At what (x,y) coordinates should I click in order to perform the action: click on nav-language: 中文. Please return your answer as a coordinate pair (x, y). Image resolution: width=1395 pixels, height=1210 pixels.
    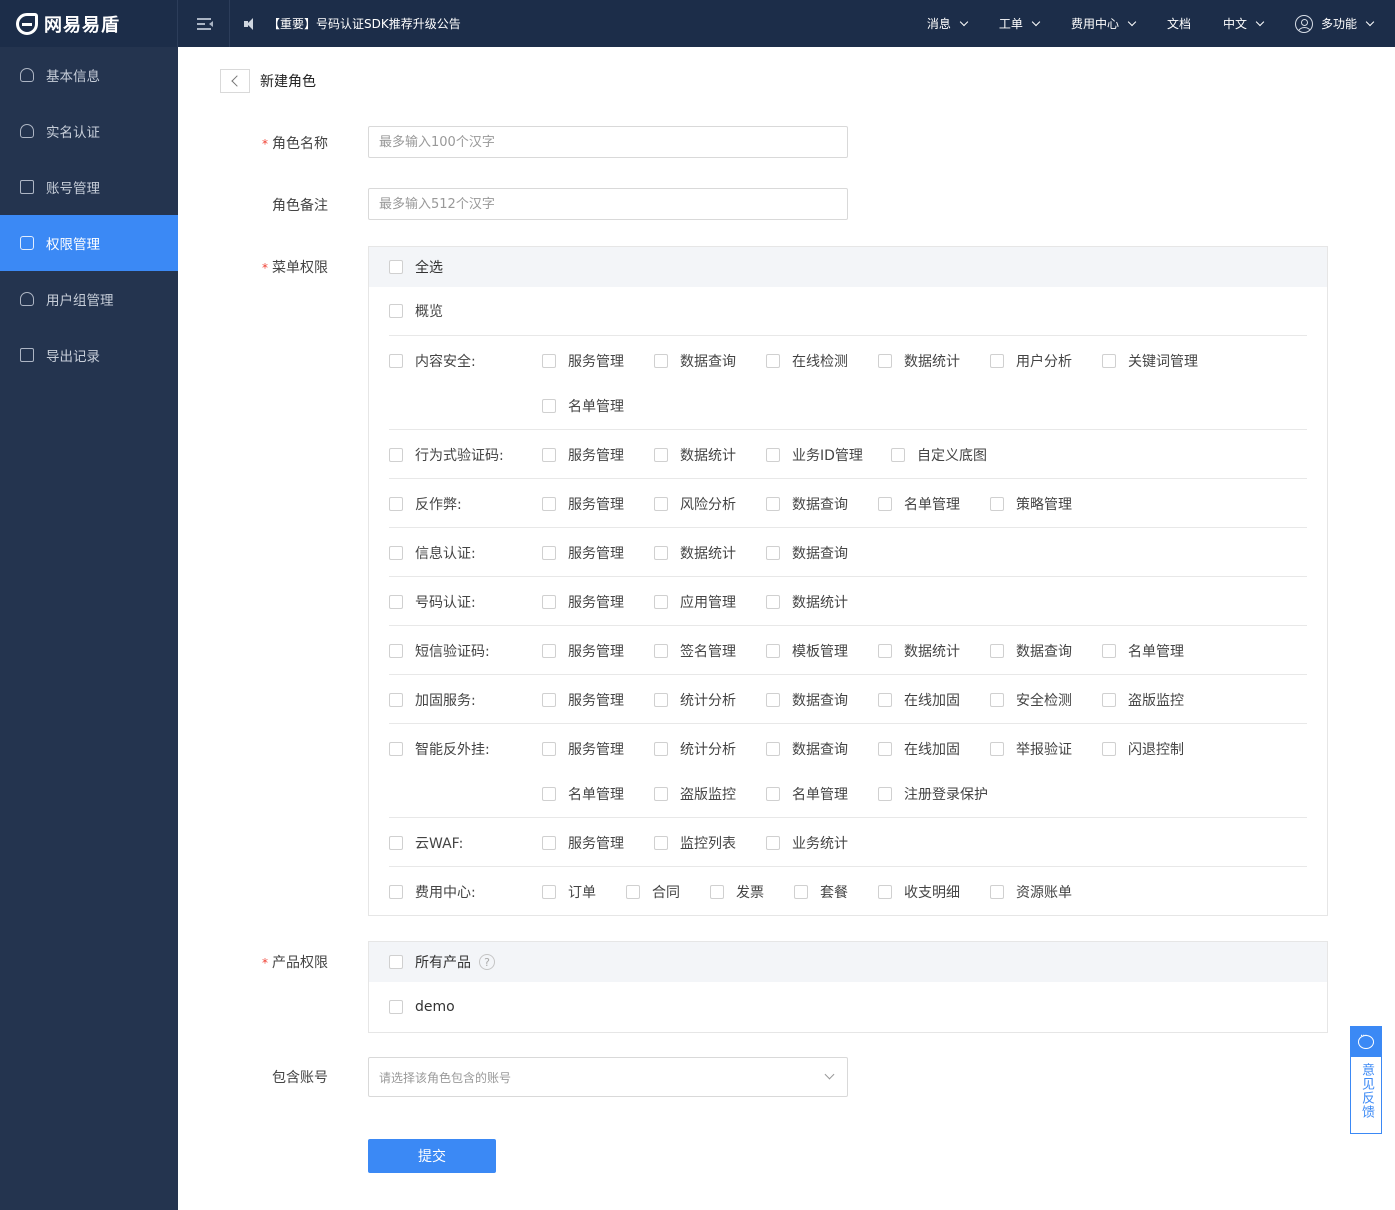
    Looking at the image, I should click on (1244, 23).